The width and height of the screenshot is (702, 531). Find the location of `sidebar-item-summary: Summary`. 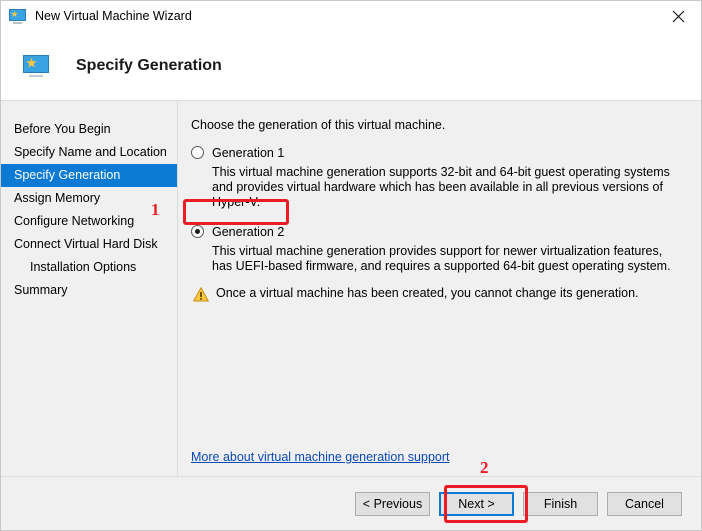

sidebar-item-summary: Summary is located at coordinates (89, 290).